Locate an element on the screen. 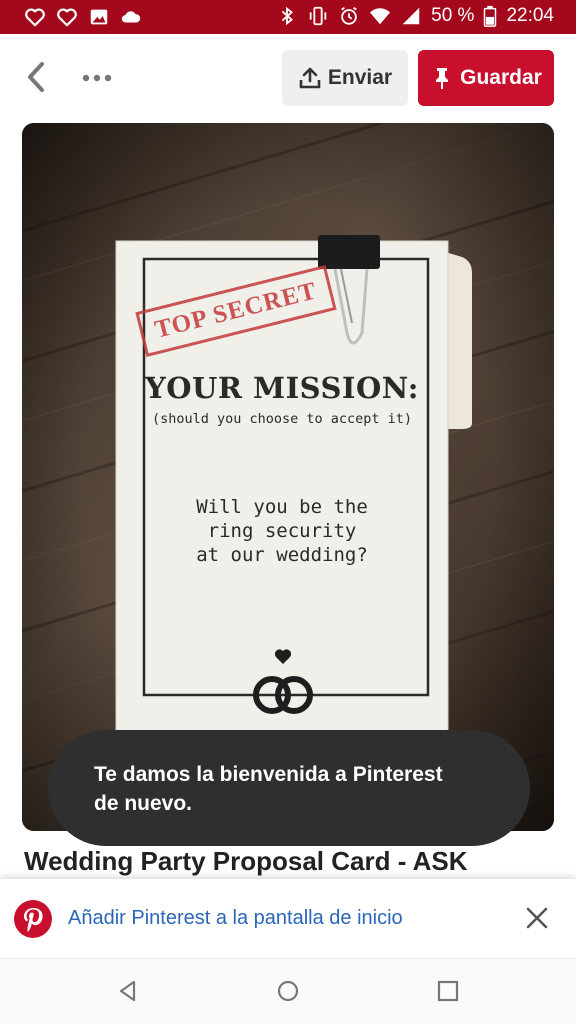 This screenshot has width=576, height=1024. more-dots-icon is located at coordinates (97, 78).